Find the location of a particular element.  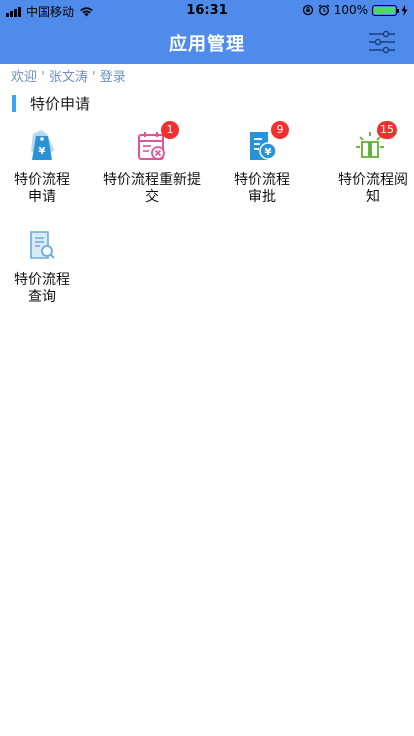

badge-count: 1 is located at coordinates (170, 130).